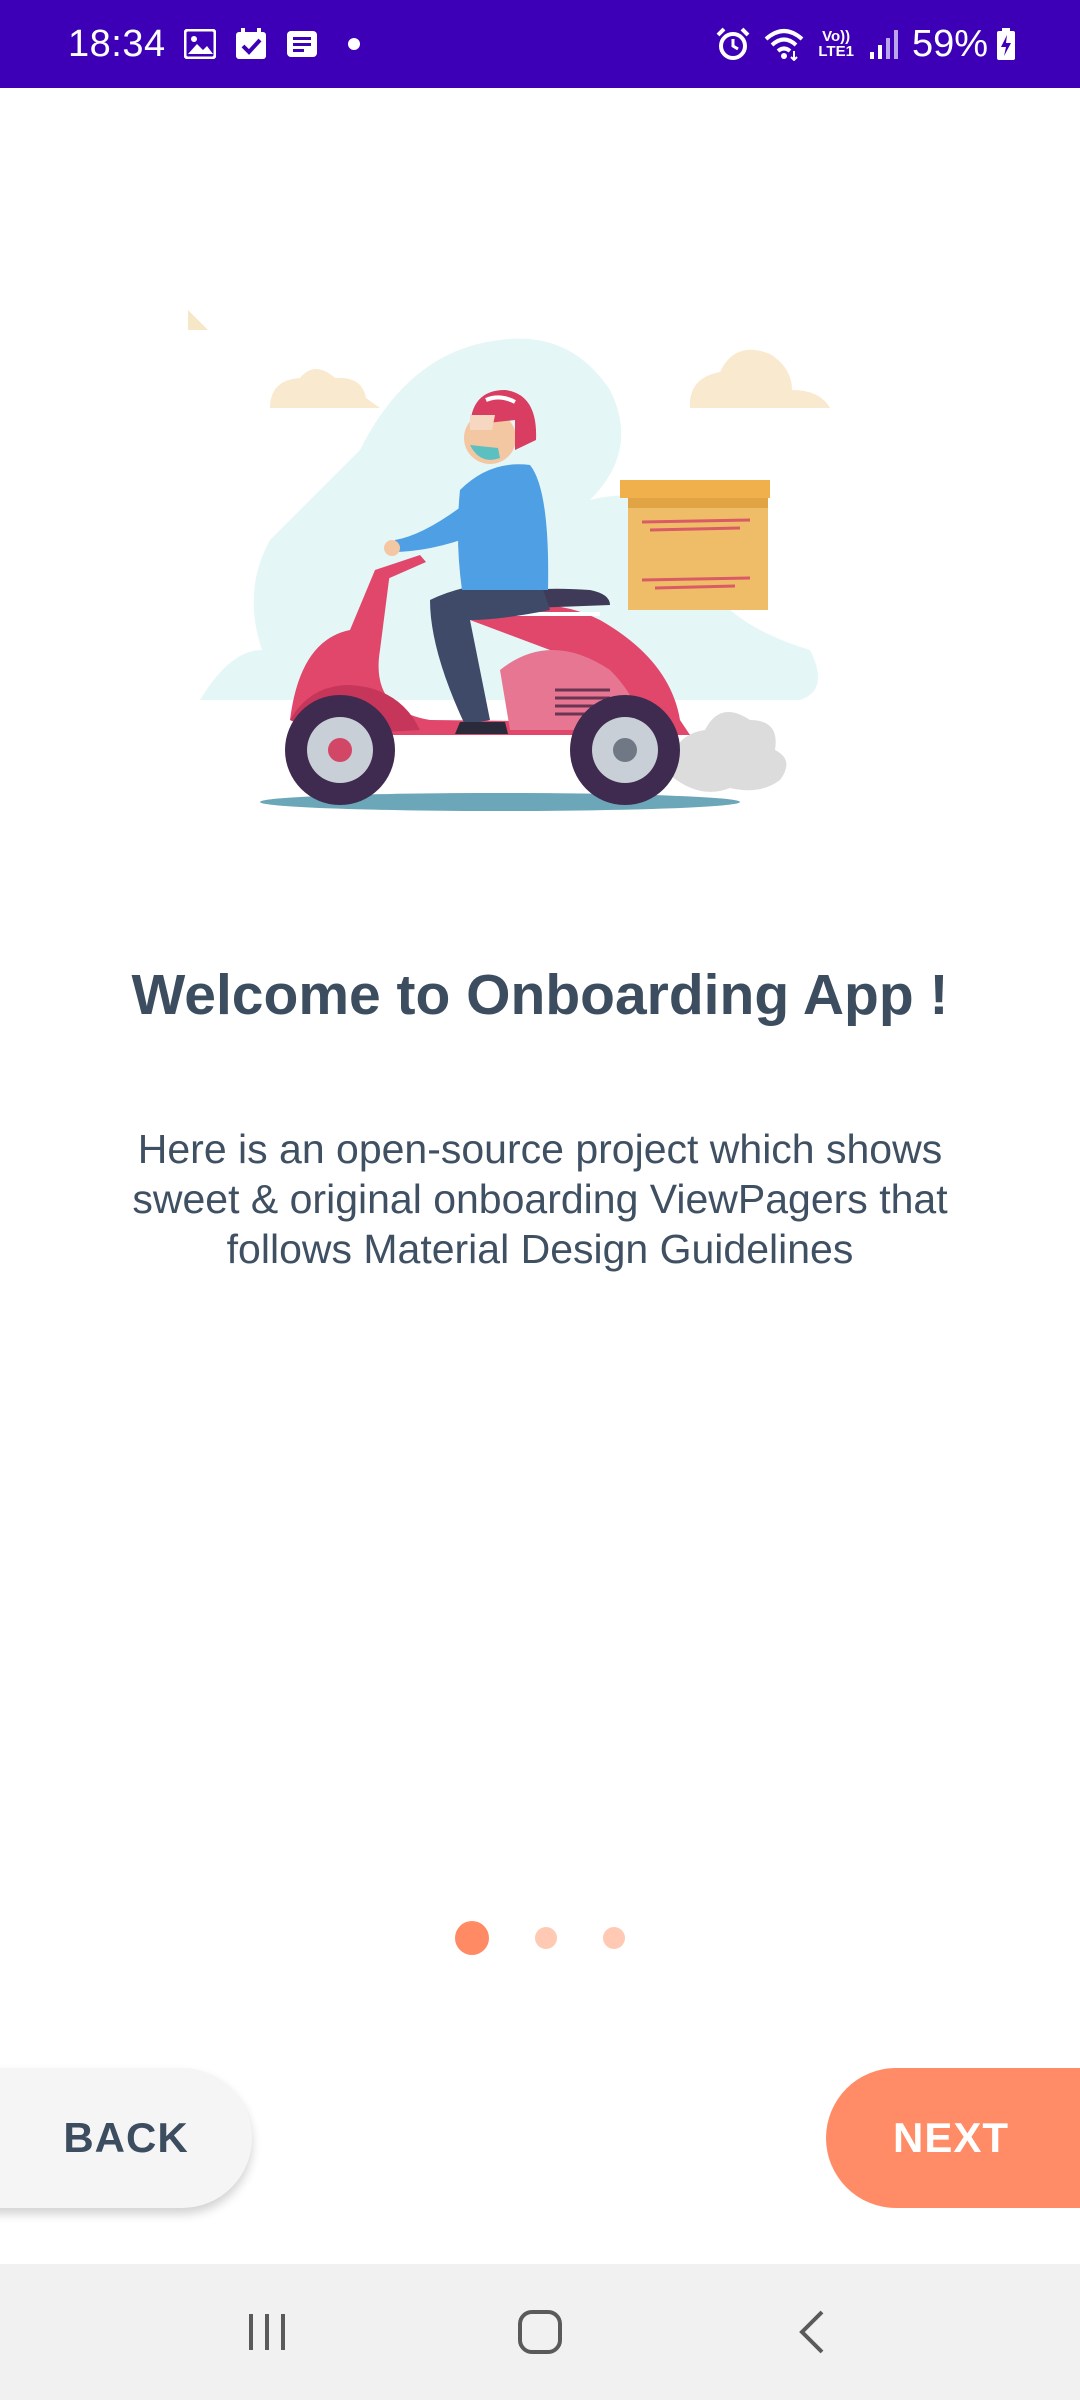  I want to click on page-indicator-dot-active, so click(472, 1938).